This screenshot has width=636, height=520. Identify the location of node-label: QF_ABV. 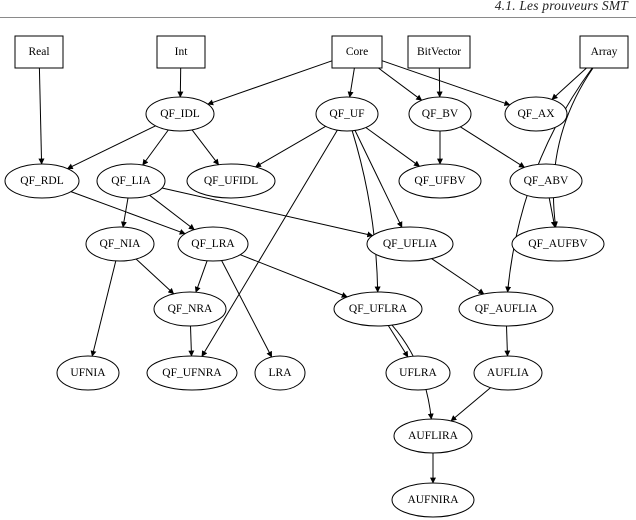
(546, 181).